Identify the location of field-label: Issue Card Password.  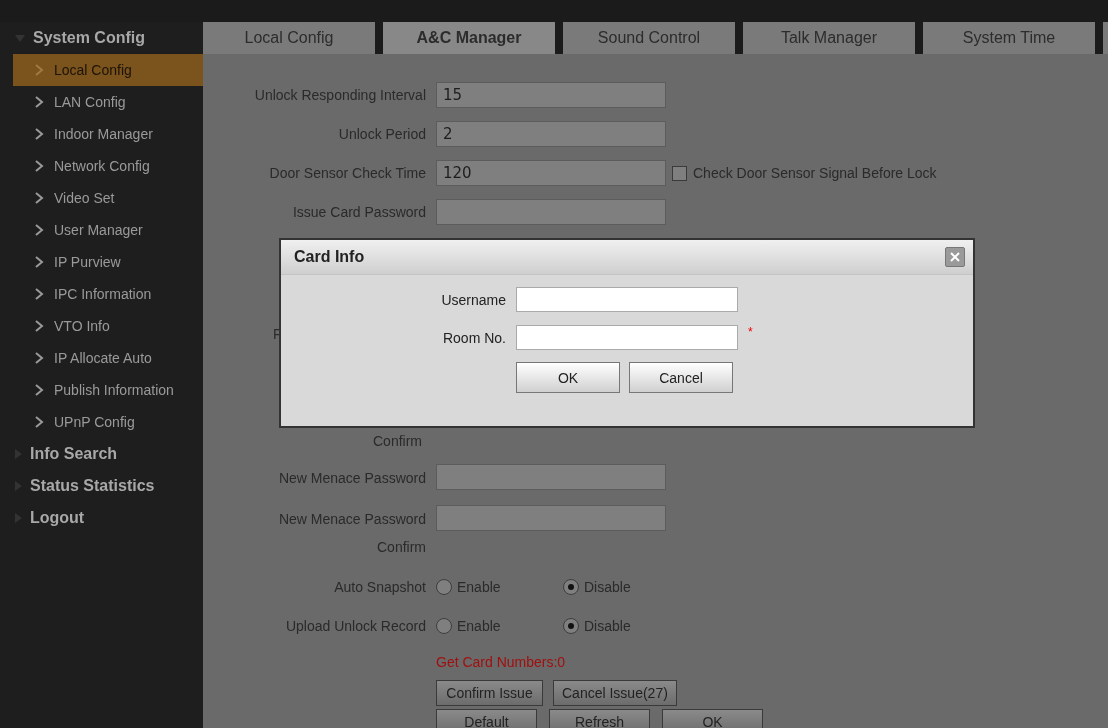
(358, 212).